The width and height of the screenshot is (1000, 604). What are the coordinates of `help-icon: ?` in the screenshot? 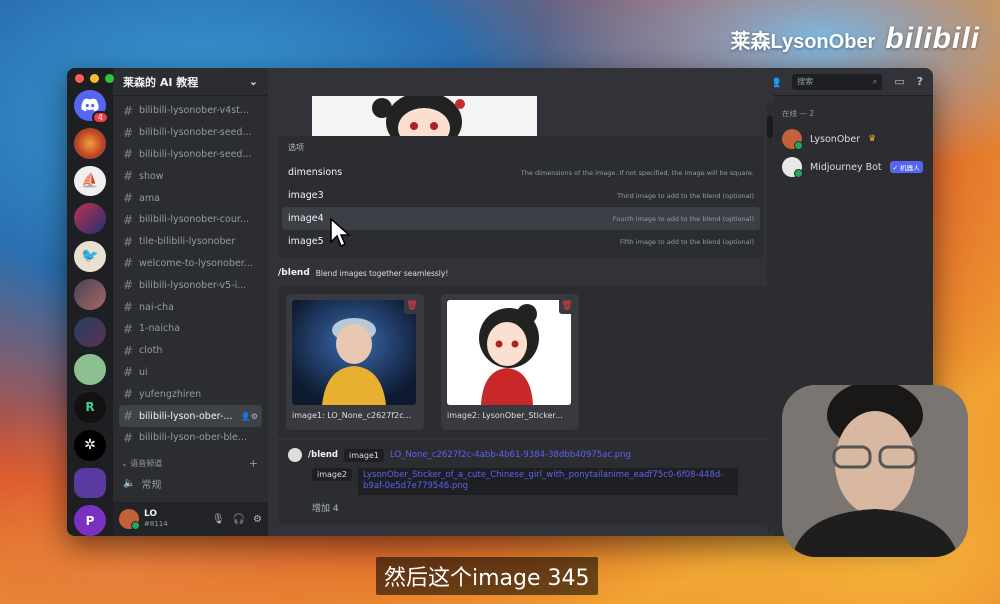 It's located at (920, 81).